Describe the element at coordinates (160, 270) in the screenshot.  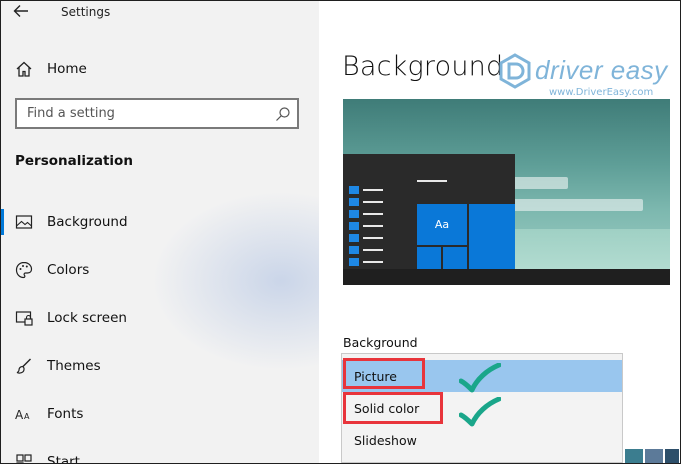
I see `sidebar-item-colors: Colors` at that location.